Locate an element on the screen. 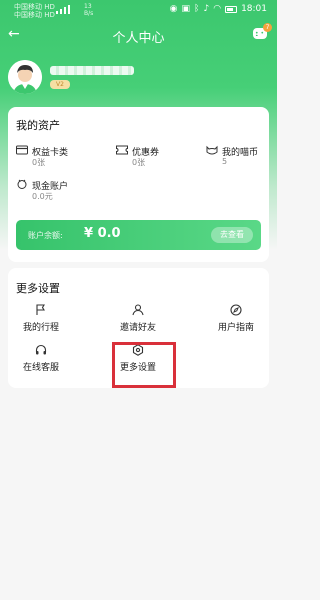  setting-invite-friends: 邀请好友 is located at coordinates (138, 321).